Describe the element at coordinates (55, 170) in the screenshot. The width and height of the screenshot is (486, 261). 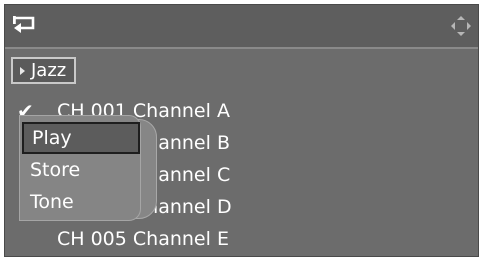
I see `menu-item-label: Store` at that location.